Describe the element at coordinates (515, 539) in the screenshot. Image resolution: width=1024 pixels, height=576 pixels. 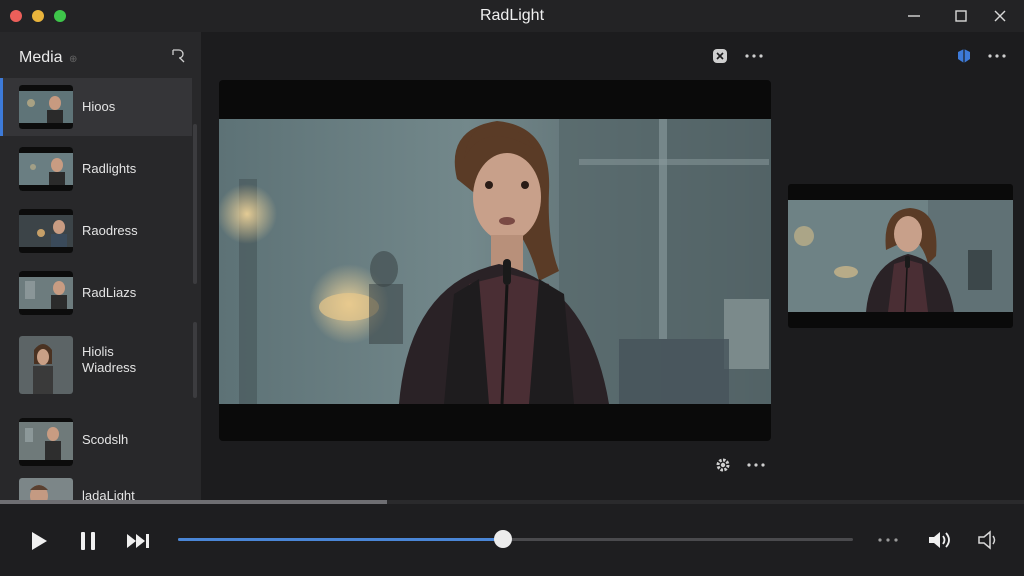
I see `seek-bar` at that location.